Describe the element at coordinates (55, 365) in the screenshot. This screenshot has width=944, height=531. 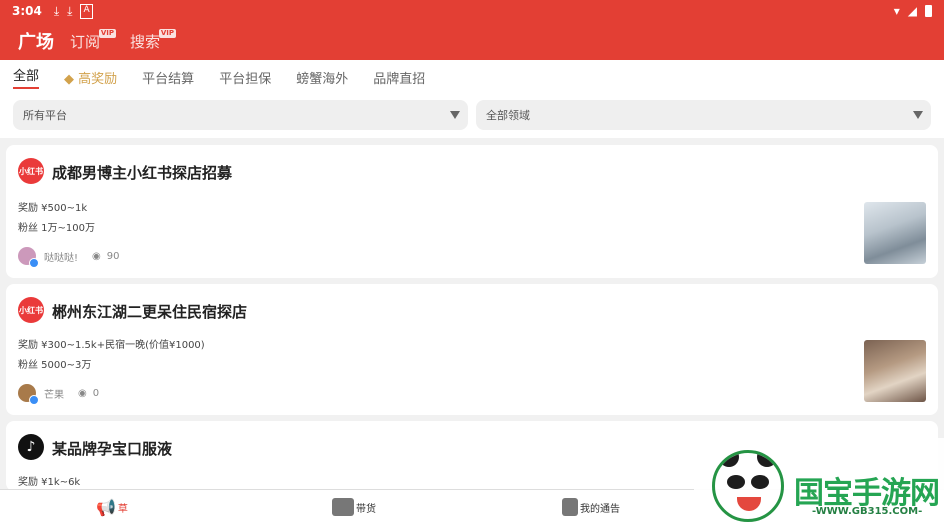
I see `card-fans: 粉丝 5000~3万` at that location.